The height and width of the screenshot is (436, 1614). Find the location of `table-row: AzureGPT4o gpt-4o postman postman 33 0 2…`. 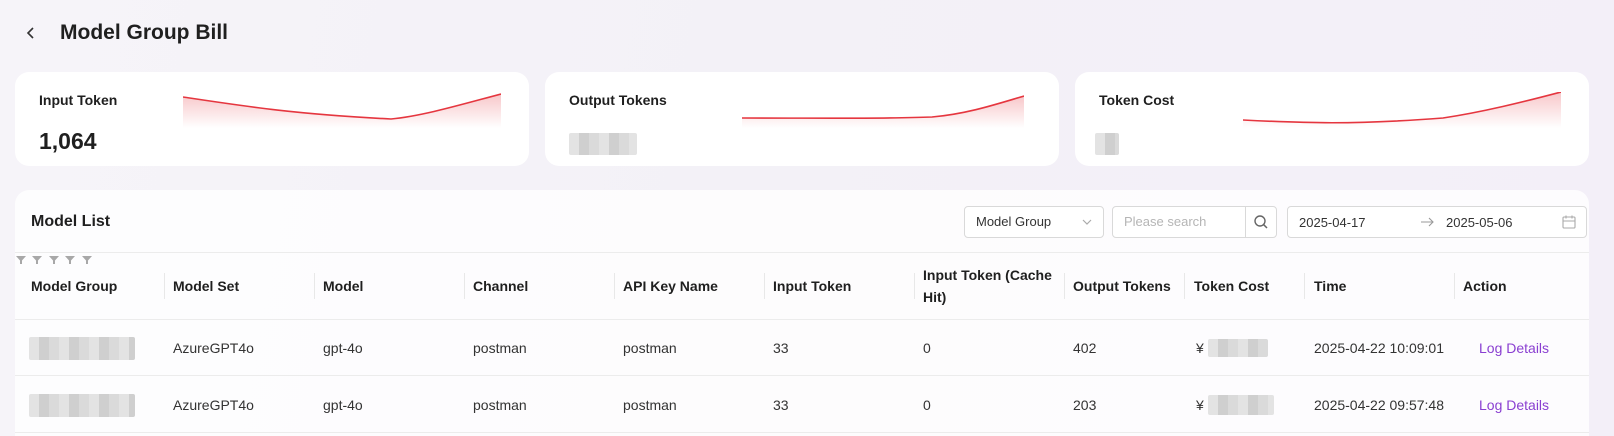

table-row: AzureGPT4o gpt-4o postman postman 33 0 2… is located at coordinates (802, 405).